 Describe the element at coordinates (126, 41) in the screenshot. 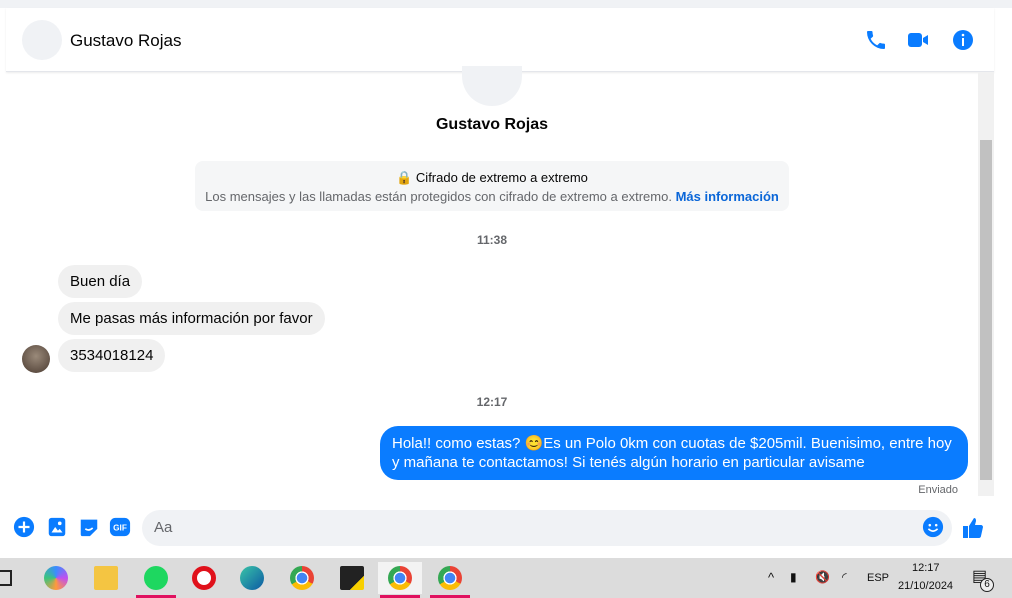

I see `contact-name: Gustavo Rojas` at that location.